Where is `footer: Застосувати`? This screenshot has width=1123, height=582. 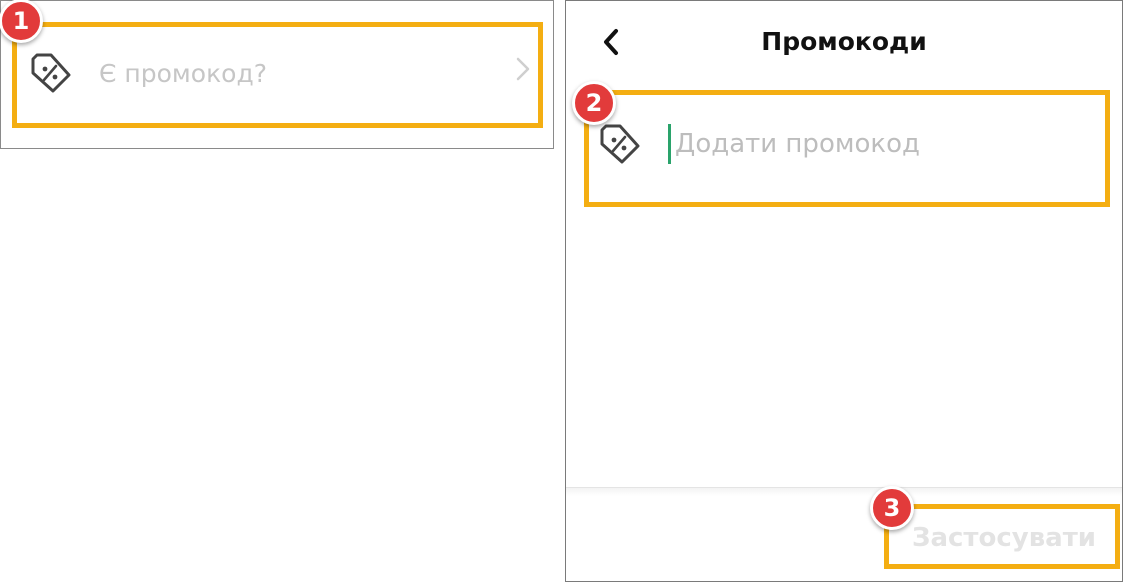 footer: Застосувати is located at coordinates (844, 534).